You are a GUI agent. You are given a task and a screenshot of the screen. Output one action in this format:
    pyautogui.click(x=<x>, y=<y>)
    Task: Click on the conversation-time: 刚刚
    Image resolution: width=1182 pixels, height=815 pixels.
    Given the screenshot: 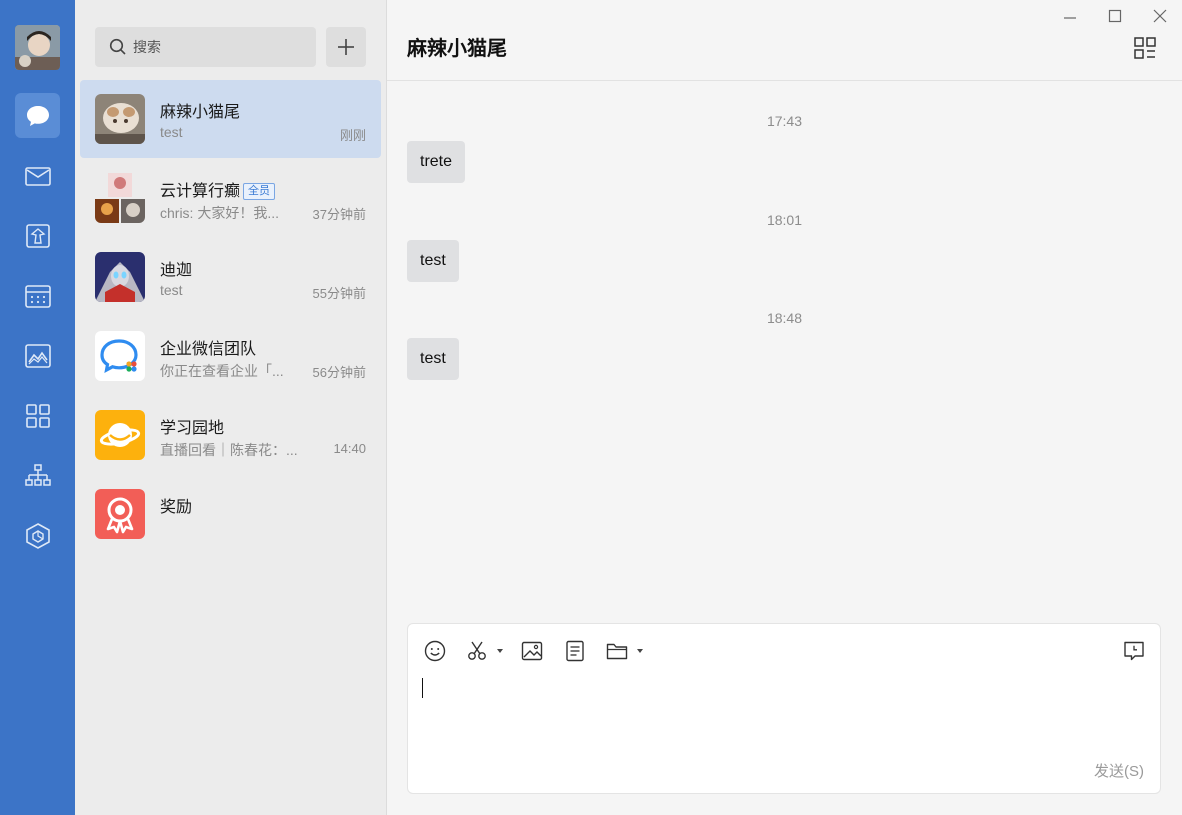 What is the action you would take?
    pyautogui.click(x=352, y=135)
    